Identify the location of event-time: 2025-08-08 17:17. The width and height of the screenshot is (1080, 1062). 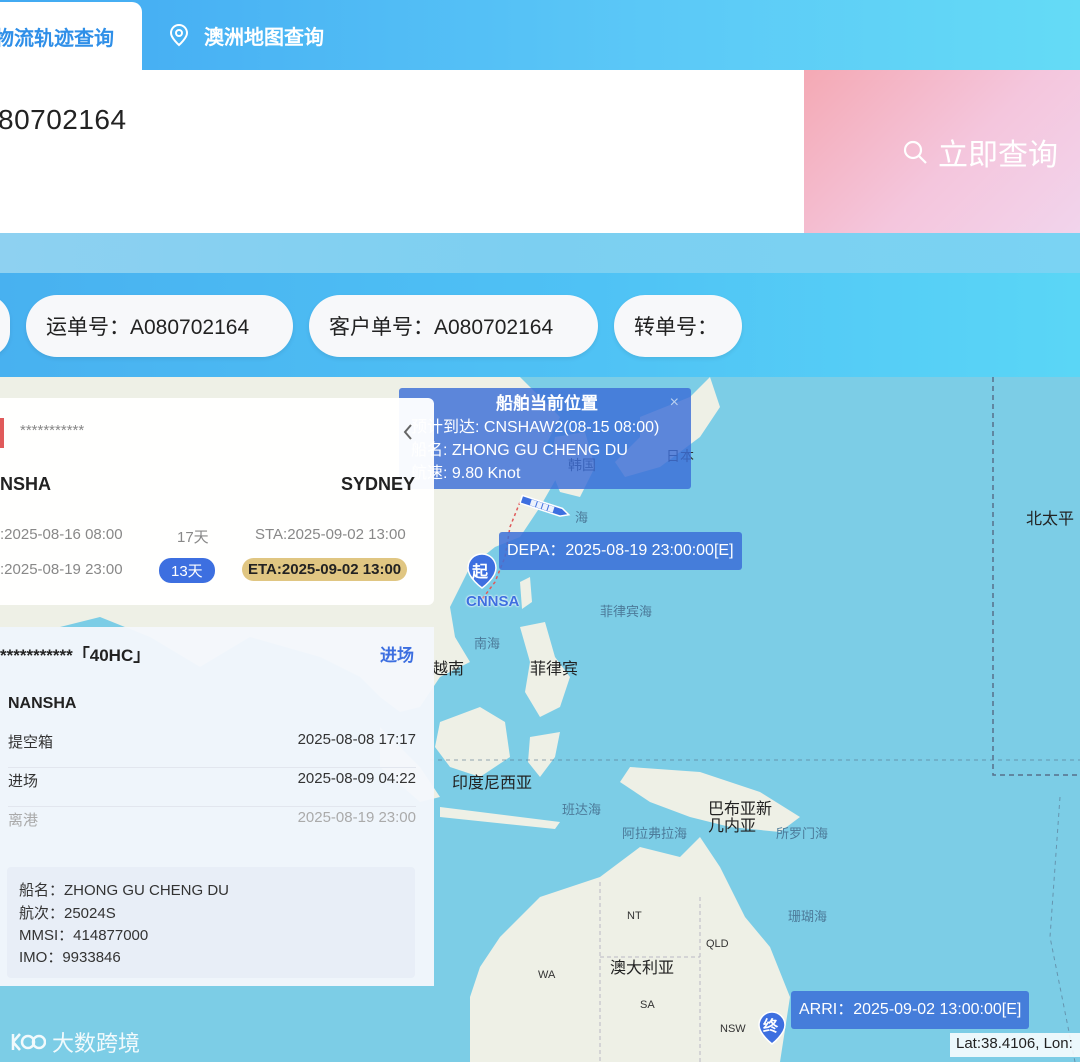
(356, 739).